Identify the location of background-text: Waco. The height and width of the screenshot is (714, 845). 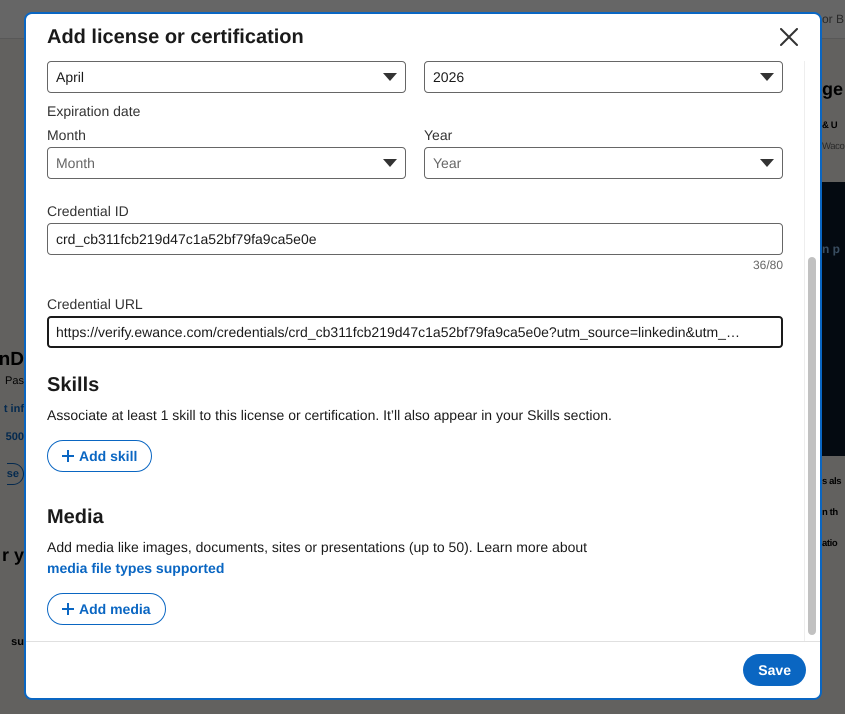
(833, 146).